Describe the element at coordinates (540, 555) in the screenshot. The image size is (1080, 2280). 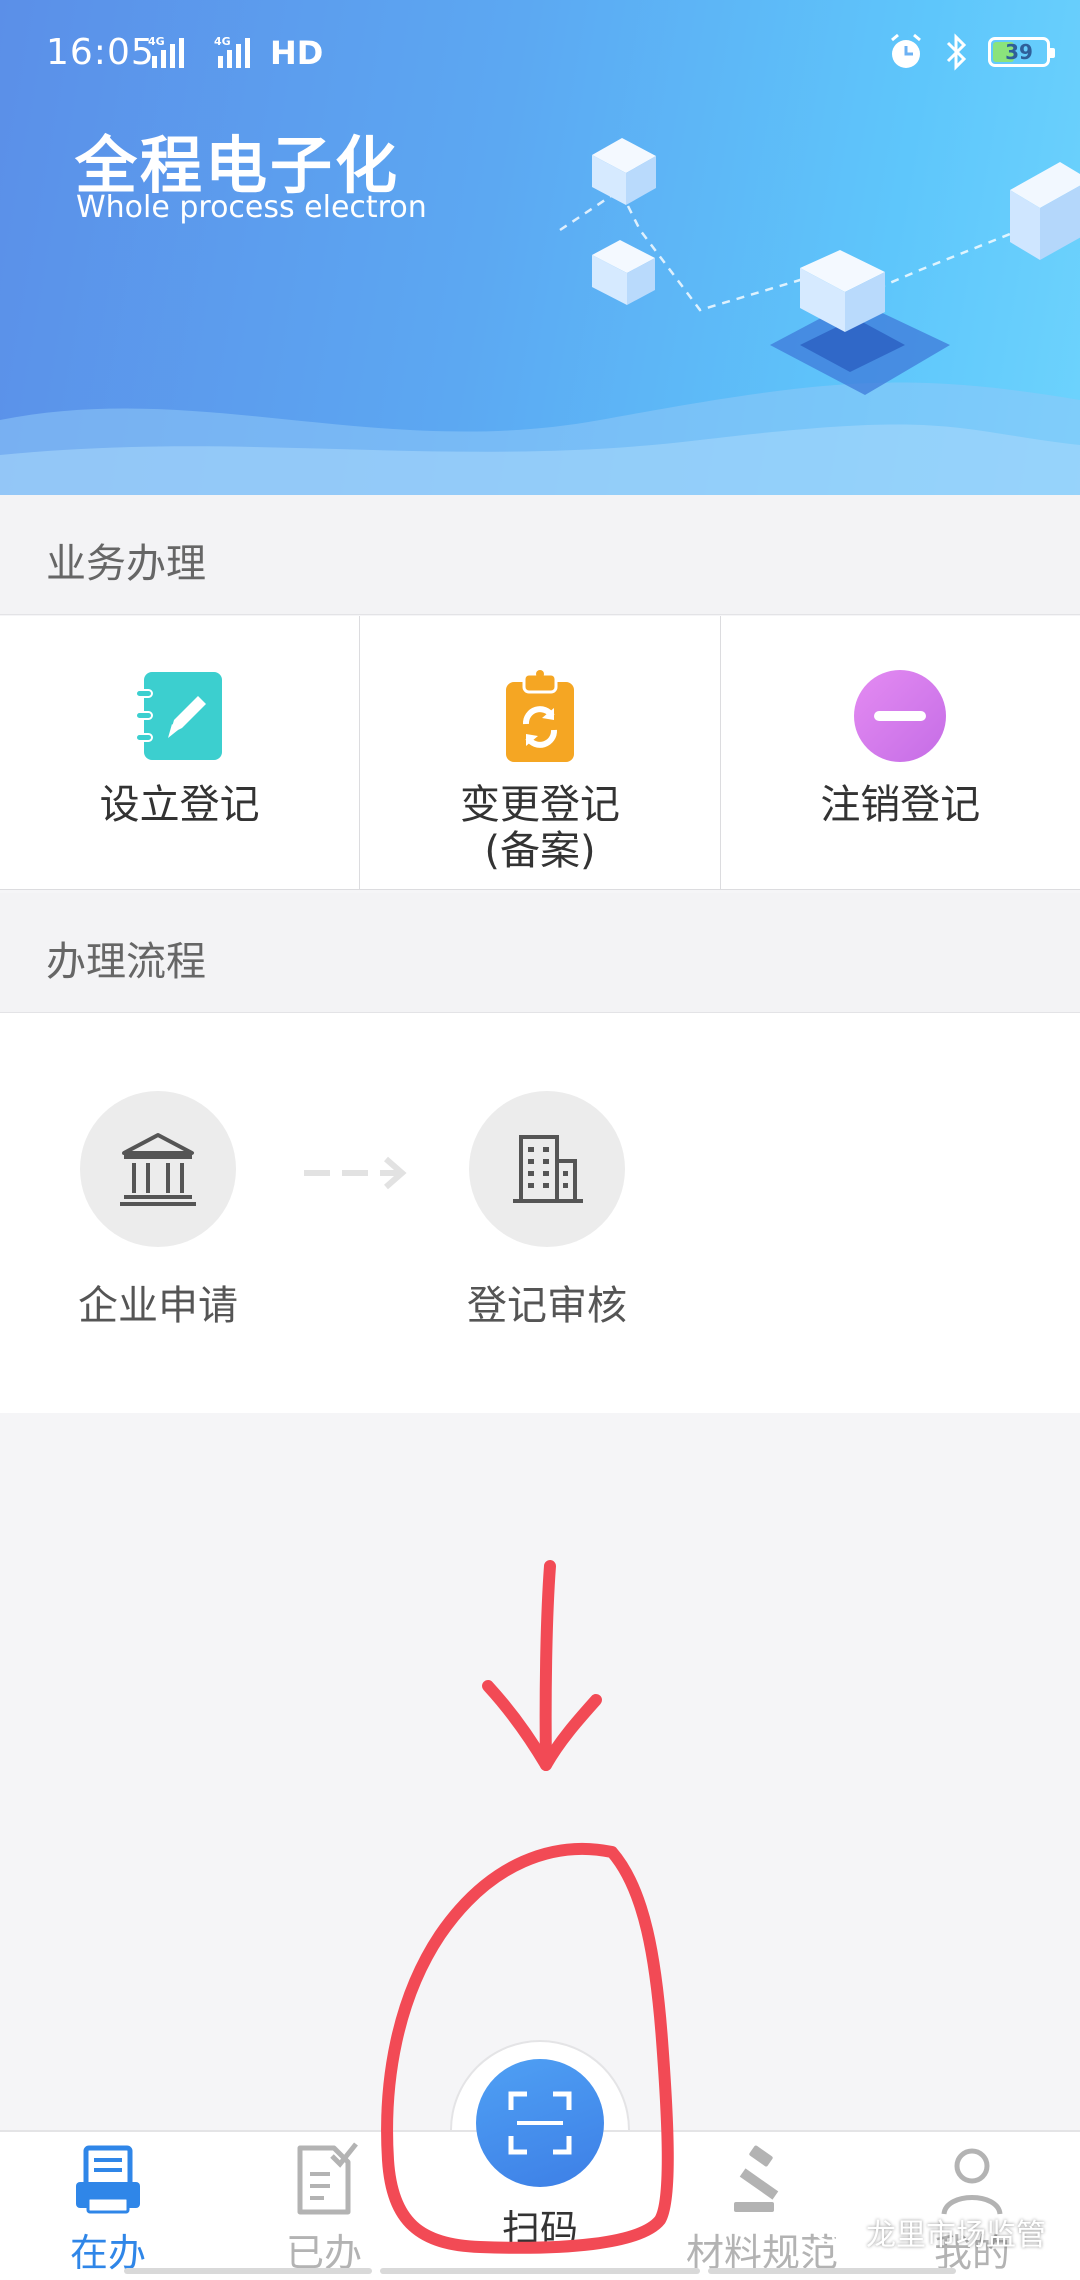
I see `business-section-header: 业务办理` at that location.